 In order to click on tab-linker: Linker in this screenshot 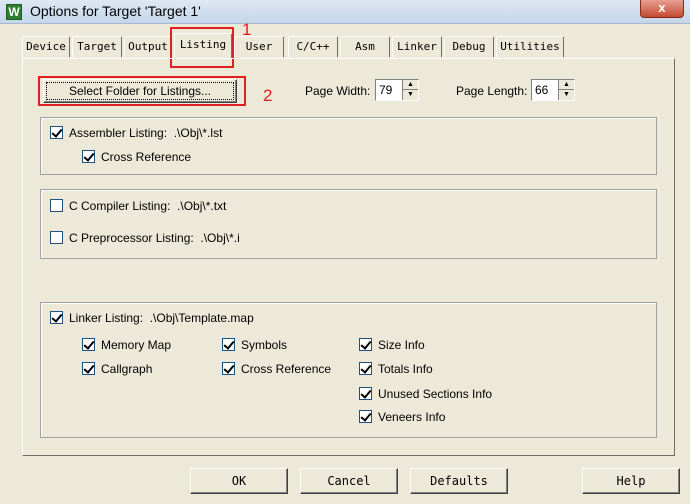, I will do `click(417, 46)`.